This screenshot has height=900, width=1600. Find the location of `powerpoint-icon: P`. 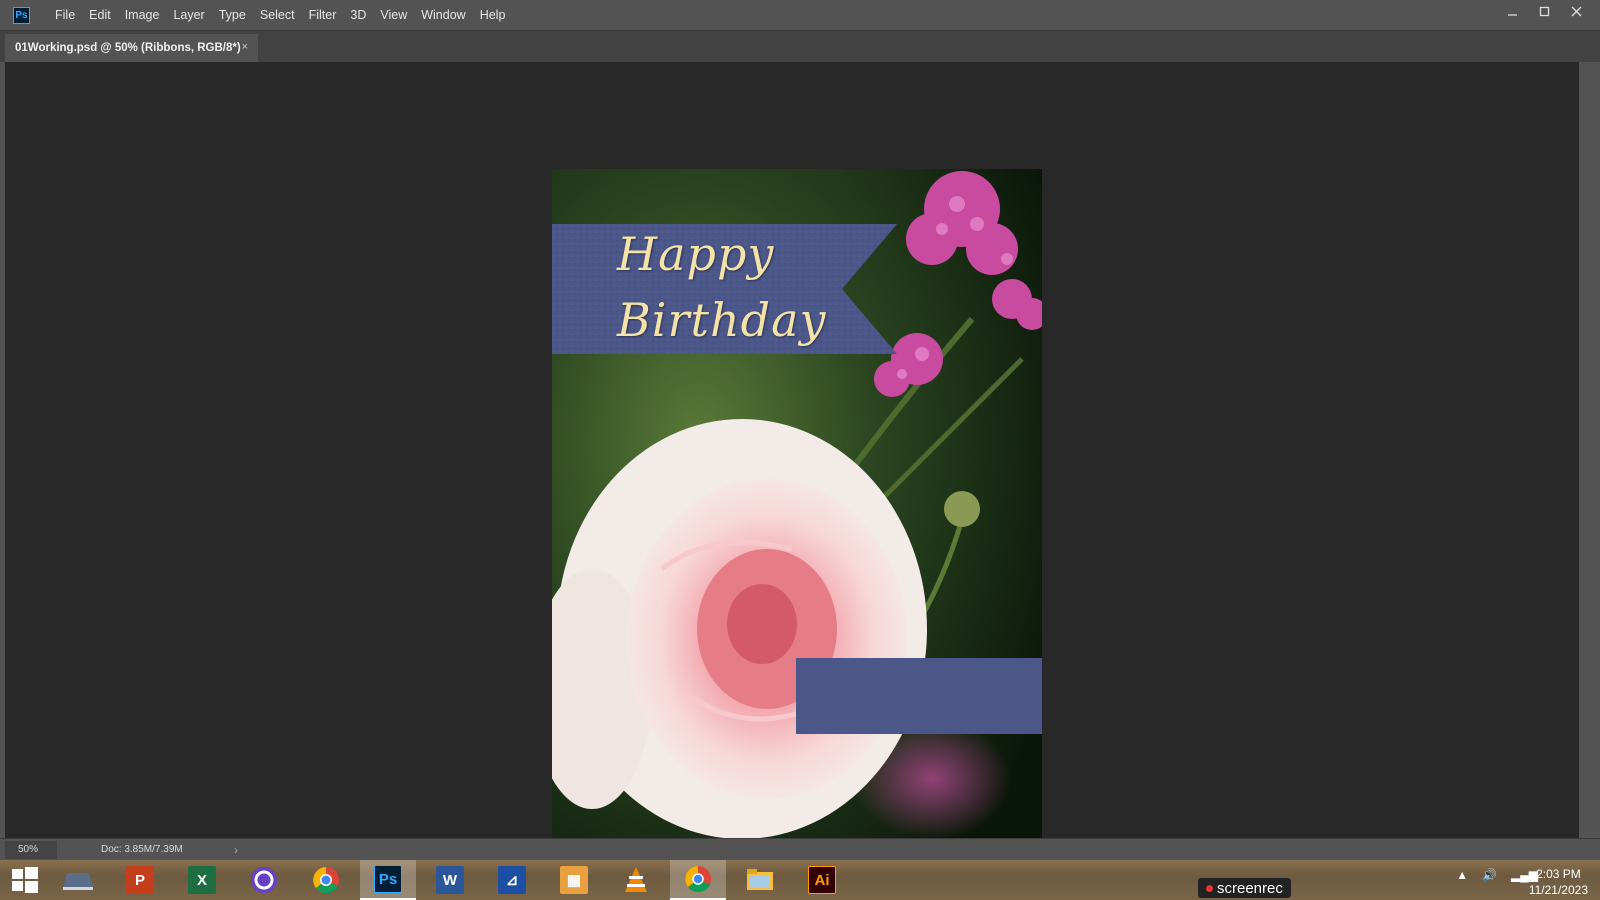

powerpoint-icon: P is located at coordinates (140, 880).